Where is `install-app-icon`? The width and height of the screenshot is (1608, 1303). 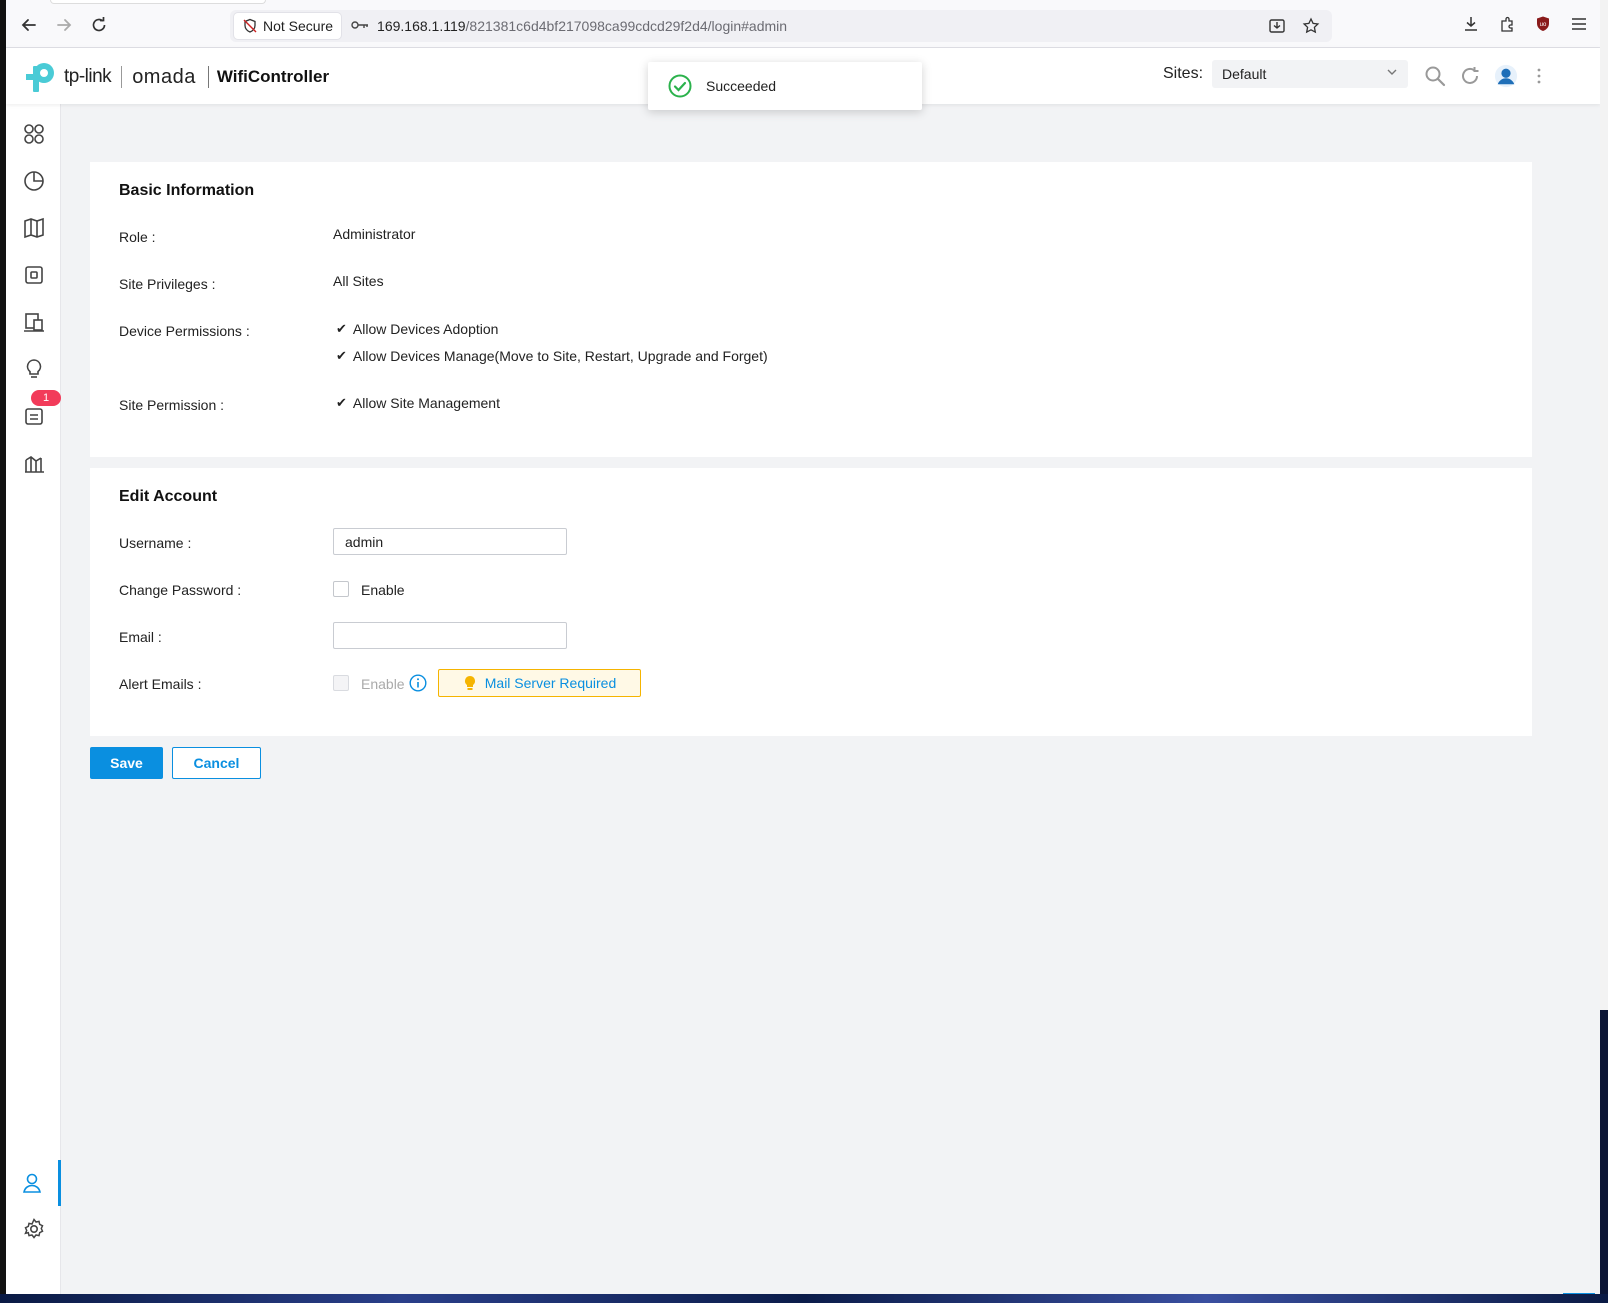 install-app-icon is located at coordinates (1277, 26).